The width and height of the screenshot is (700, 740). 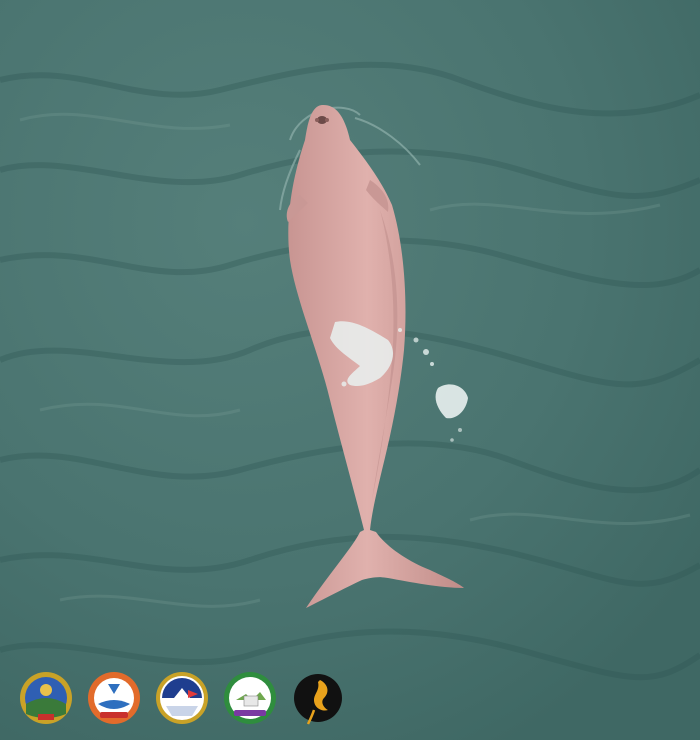 What do you see at coordinates (250, 698) in the screenshot?
I see `emblem-4-icon` at bounding box center [250, 698].